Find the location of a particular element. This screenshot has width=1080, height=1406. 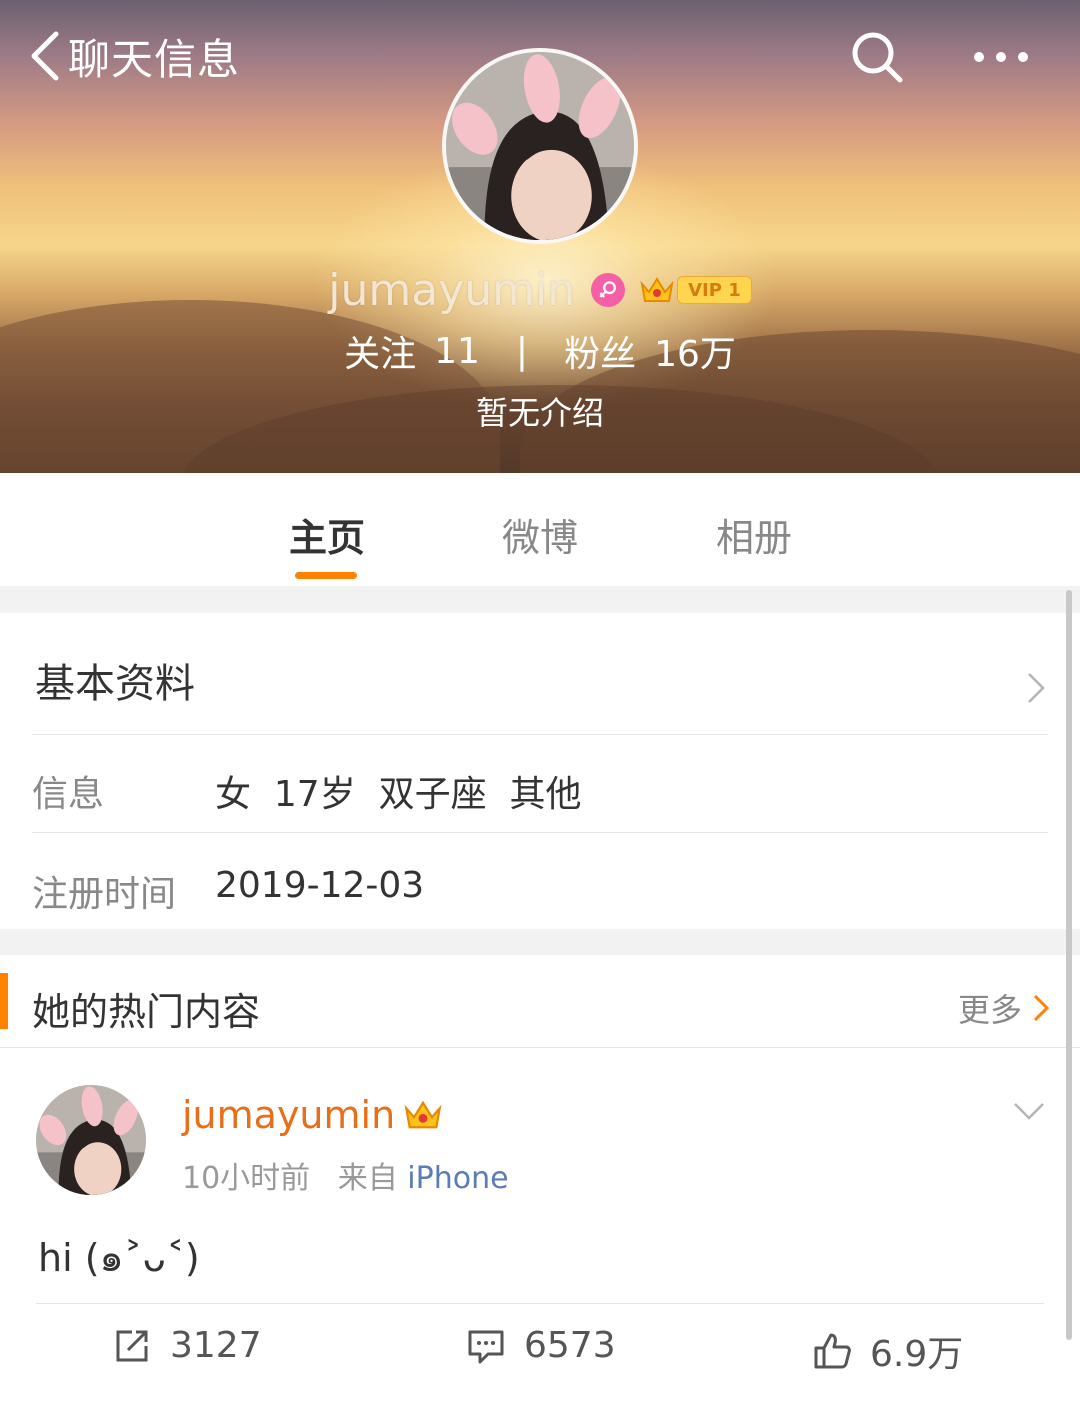

like-button: 6.9万 is located at coordinates (887, 1351).